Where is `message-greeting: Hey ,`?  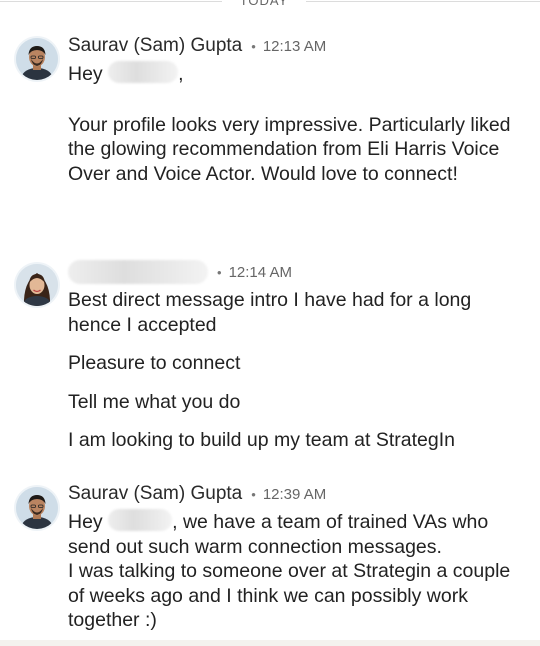 message-greeting: Hey , is located at coordinates (297, 74).